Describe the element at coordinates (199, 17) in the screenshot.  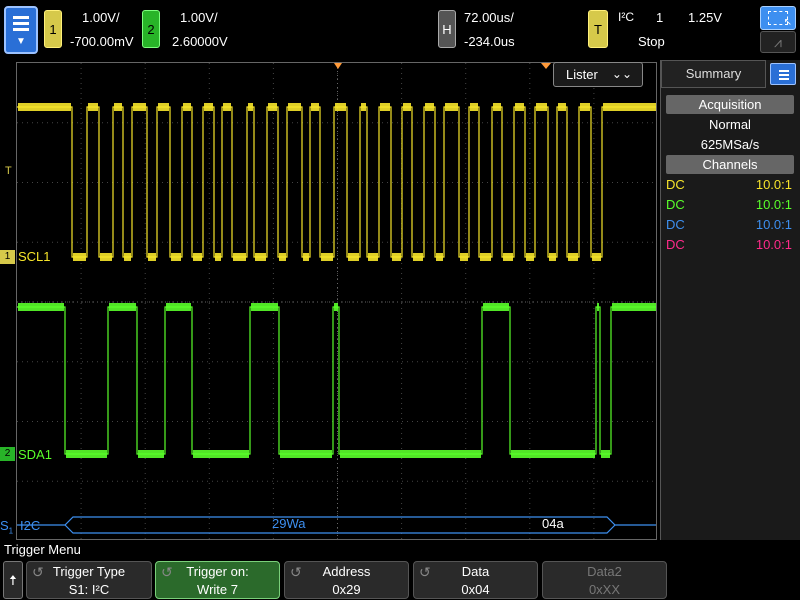
I see `ch2-scale: 1.00V/` at that location.